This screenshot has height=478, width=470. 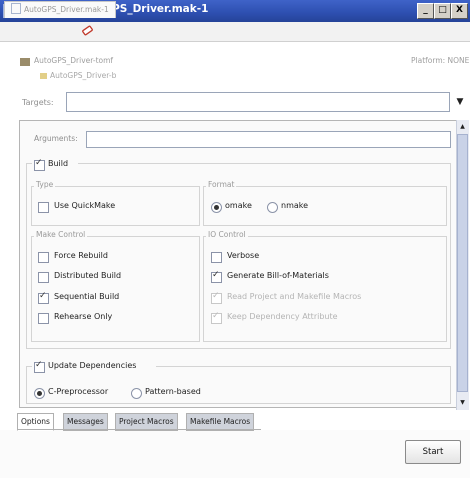 What do you see at coordinates (282, 316) in the screenshot?
I see `keep-dependency-label: Keep Dependency Attribute` at bounding box center [282, 316].